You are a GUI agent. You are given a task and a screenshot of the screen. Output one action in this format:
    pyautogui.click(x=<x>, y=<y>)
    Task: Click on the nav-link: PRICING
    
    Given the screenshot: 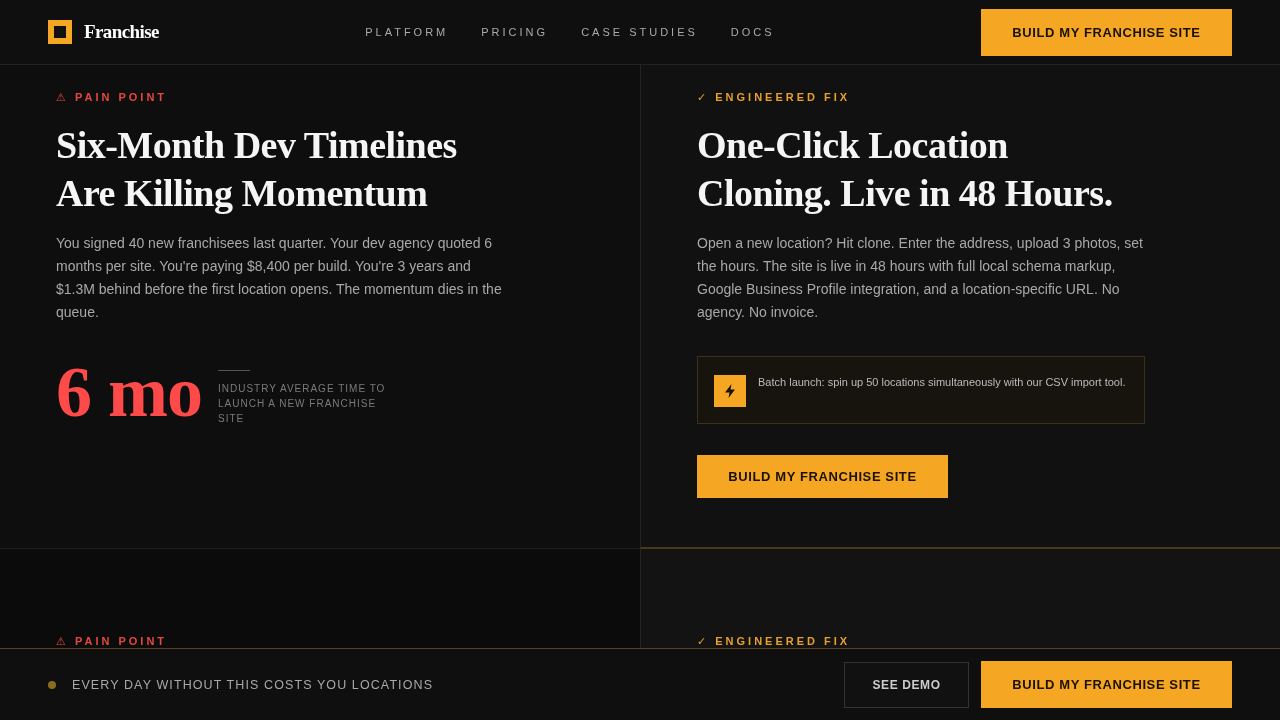 What is the action you would take?
    pyautogui.click(x=515, y=32)
    